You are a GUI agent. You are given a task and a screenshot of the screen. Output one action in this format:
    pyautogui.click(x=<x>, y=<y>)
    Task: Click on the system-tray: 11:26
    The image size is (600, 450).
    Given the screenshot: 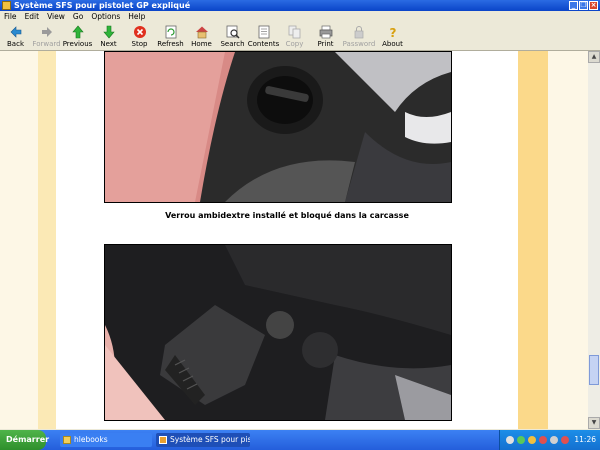 What is the action you would take?
    pyautogui.click(x=549, y=440)
    